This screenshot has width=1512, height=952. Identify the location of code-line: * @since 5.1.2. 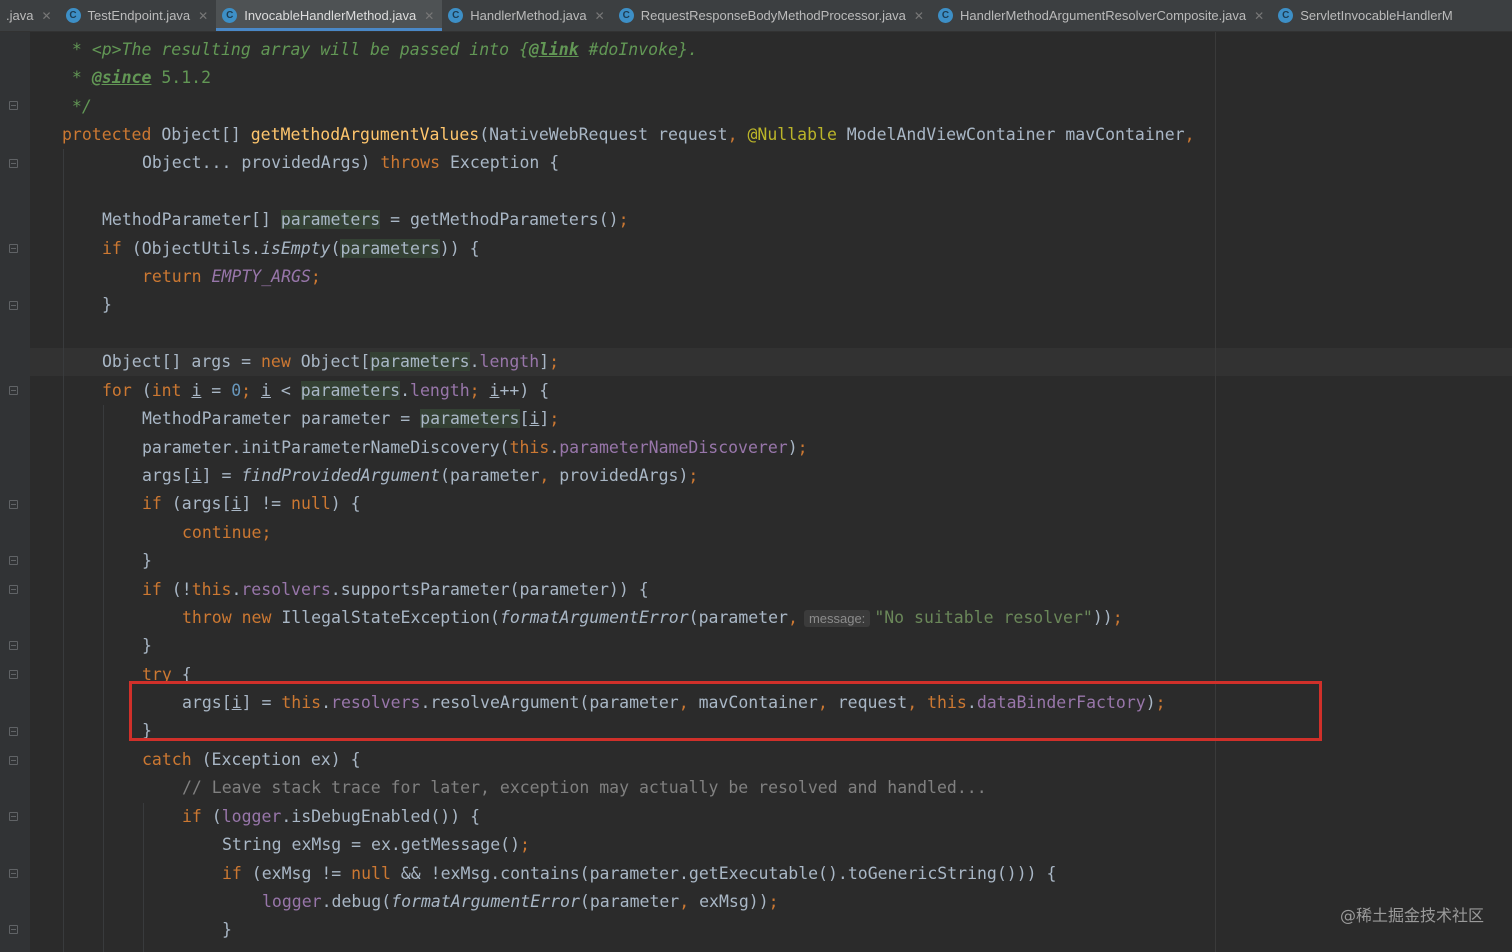
(137, 77).